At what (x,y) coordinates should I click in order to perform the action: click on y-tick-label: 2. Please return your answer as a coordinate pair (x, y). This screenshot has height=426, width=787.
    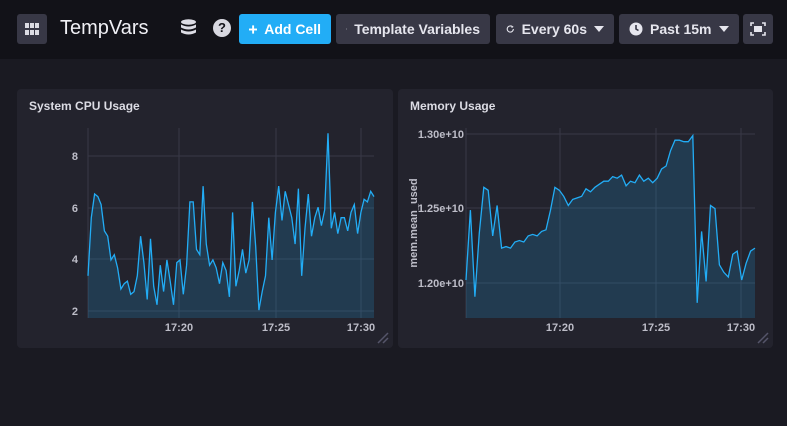
    Looking at the image, I should click on (75, 312).